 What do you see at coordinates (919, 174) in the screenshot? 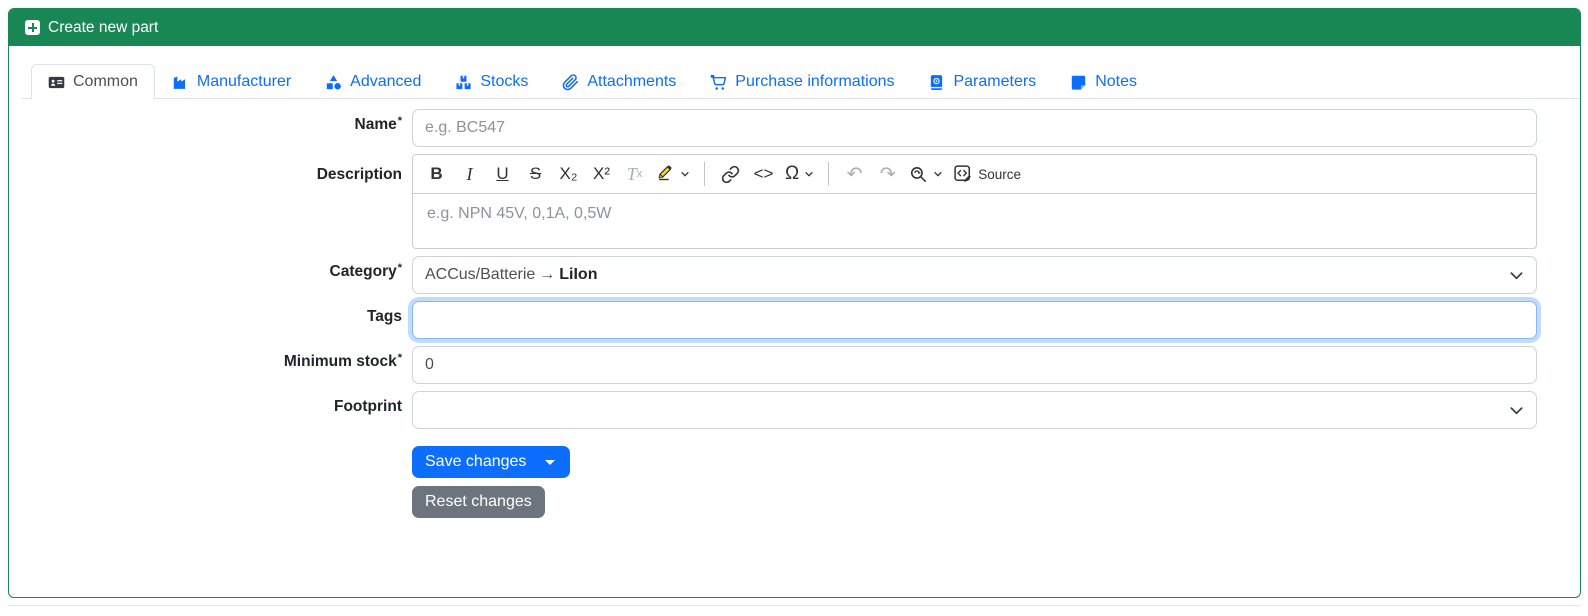
I see `find-replace-icon` at bounding box center [919, 174].